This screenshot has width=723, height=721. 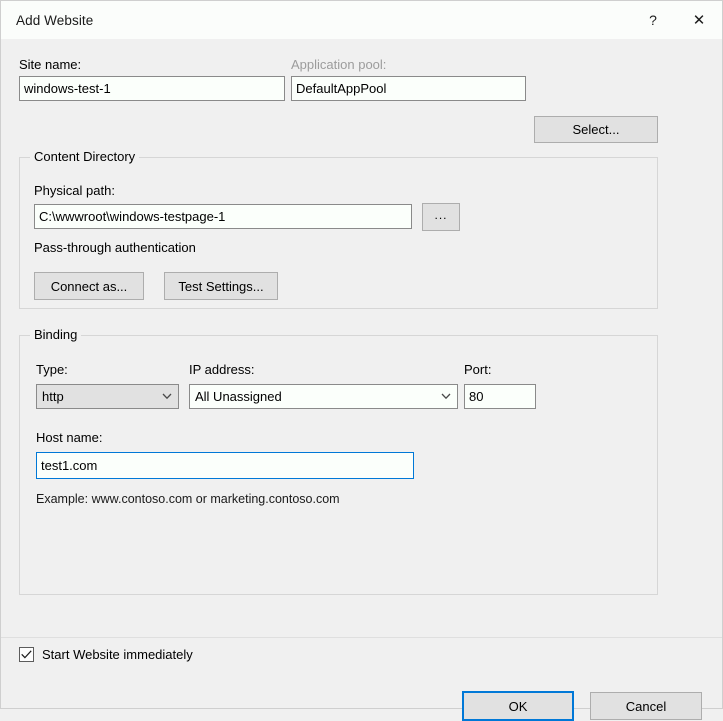 What do you see at coordinates (518, 706) in the screenshot?
I see `ok-button: OK` at bounding box center [518, 706].